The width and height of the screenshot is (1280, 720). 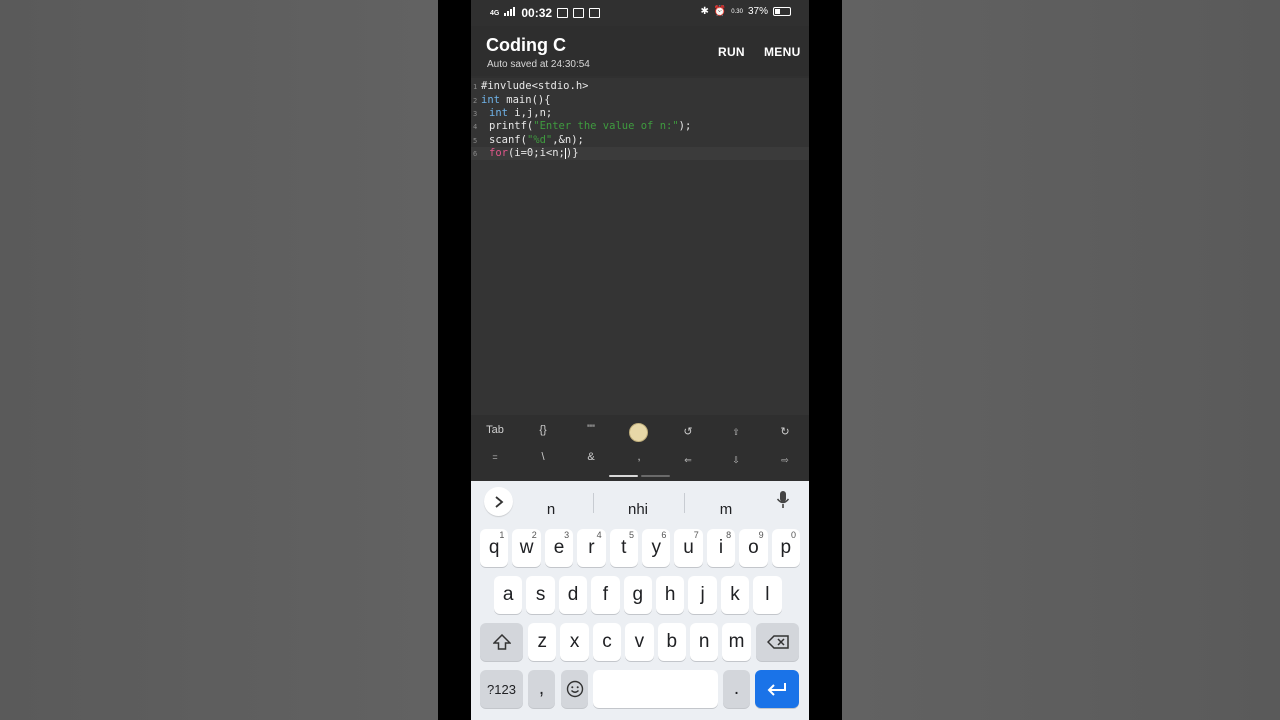 I want to click on left-arrow-icon: ⇐, so click(x=688, y=460).